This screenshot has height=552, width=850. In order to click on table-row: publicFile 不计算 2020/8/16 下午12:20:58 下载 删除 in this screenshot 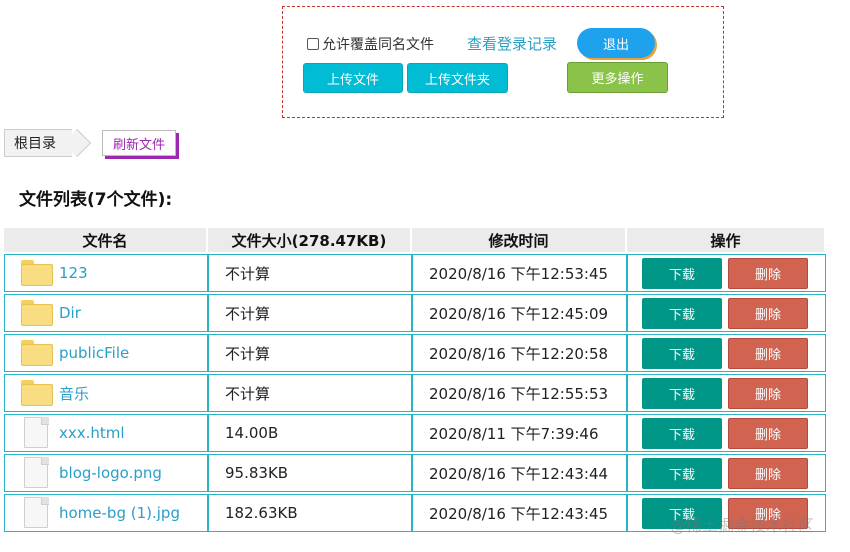, I will do `click(415, 353)`.